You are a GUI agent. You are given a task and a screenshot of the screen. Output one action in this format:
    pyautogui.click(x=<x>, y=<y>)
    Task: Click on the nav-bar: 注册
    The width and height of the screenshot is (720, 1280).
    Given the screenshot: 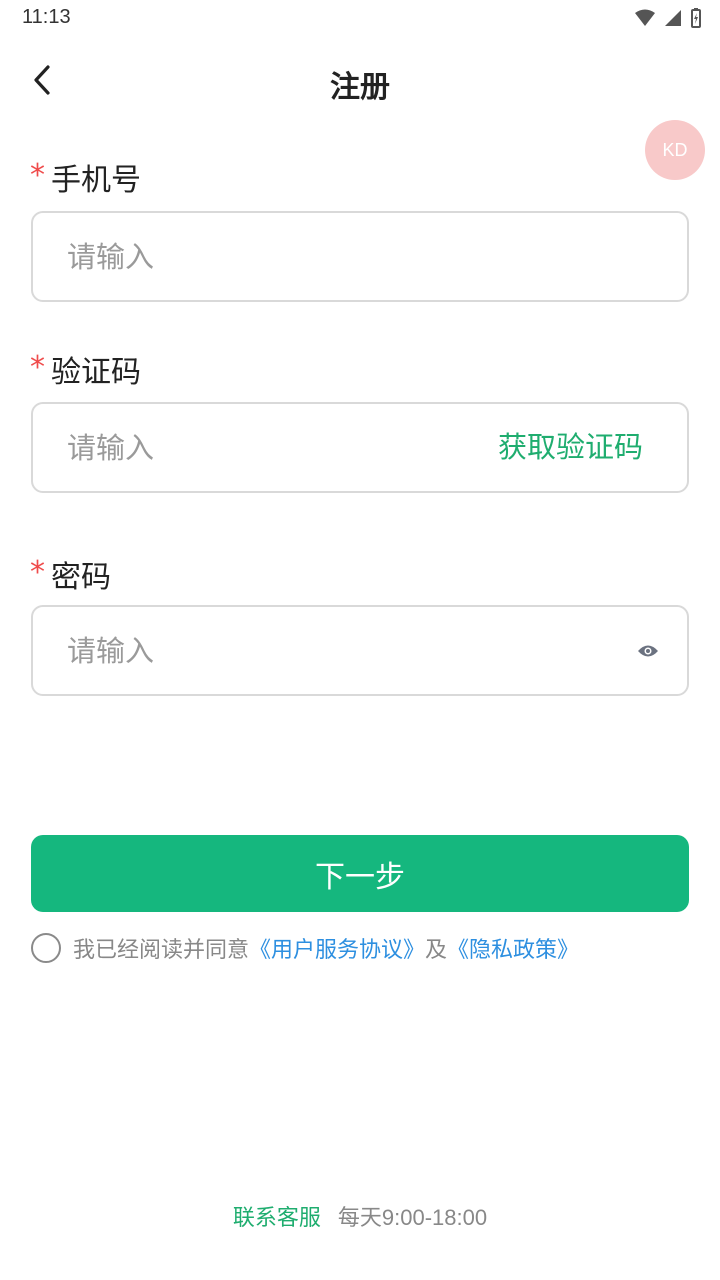 What is the action you would take?
    pyautogui.click(x=360, y=80)
    